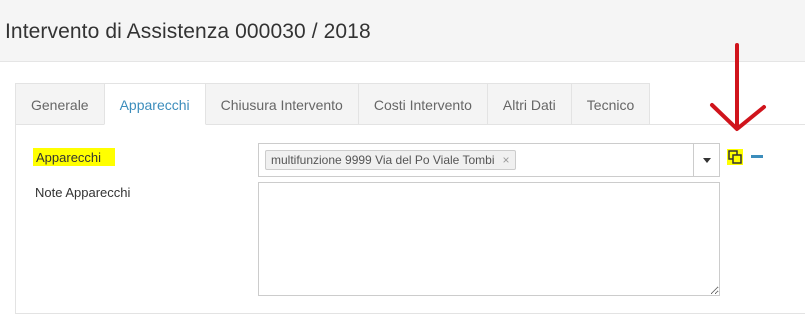 The height and width of the screenshot is (314, 805). I want to click on tab-apparecchi: Apparecchi, so click(154, 104).